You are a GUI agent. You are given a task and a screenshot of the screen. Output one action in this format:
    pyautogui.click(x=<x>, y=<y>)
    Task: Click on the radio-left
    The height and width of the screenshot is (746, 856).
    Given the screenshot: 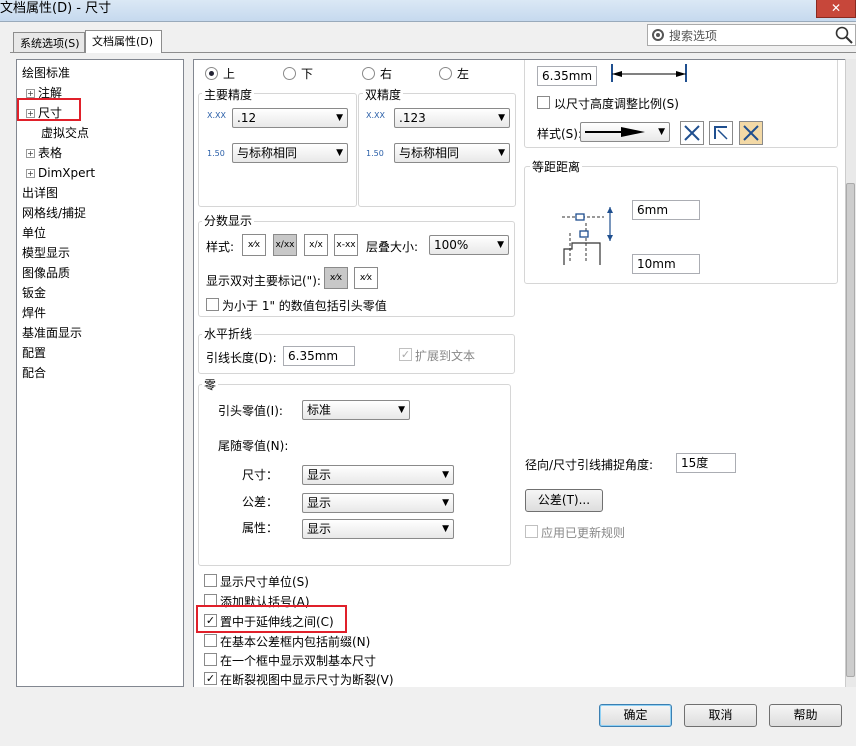 What is the action you would take?
    pyautogui.click(x=445, y=73)
    